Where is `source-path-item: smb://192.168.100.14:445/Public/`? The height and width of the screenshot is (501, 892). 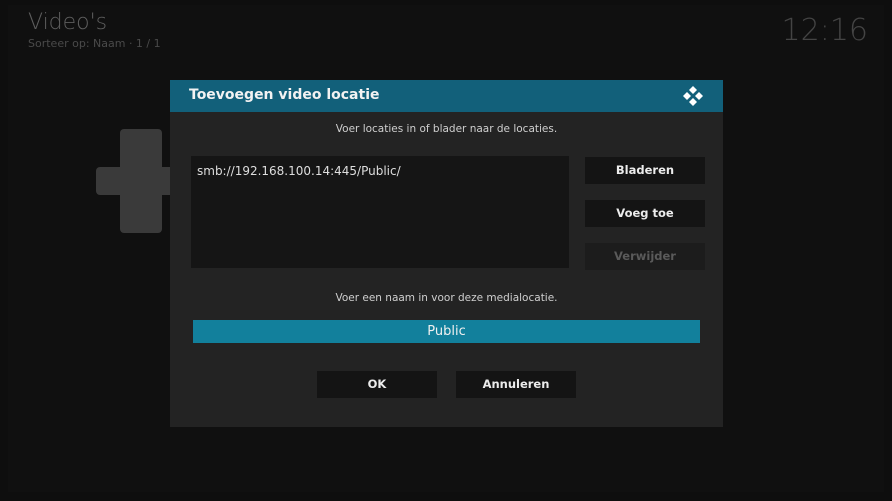
source-path-item: smb://192.168.100.14:445/Public/ is located at coordinates (299, 171).